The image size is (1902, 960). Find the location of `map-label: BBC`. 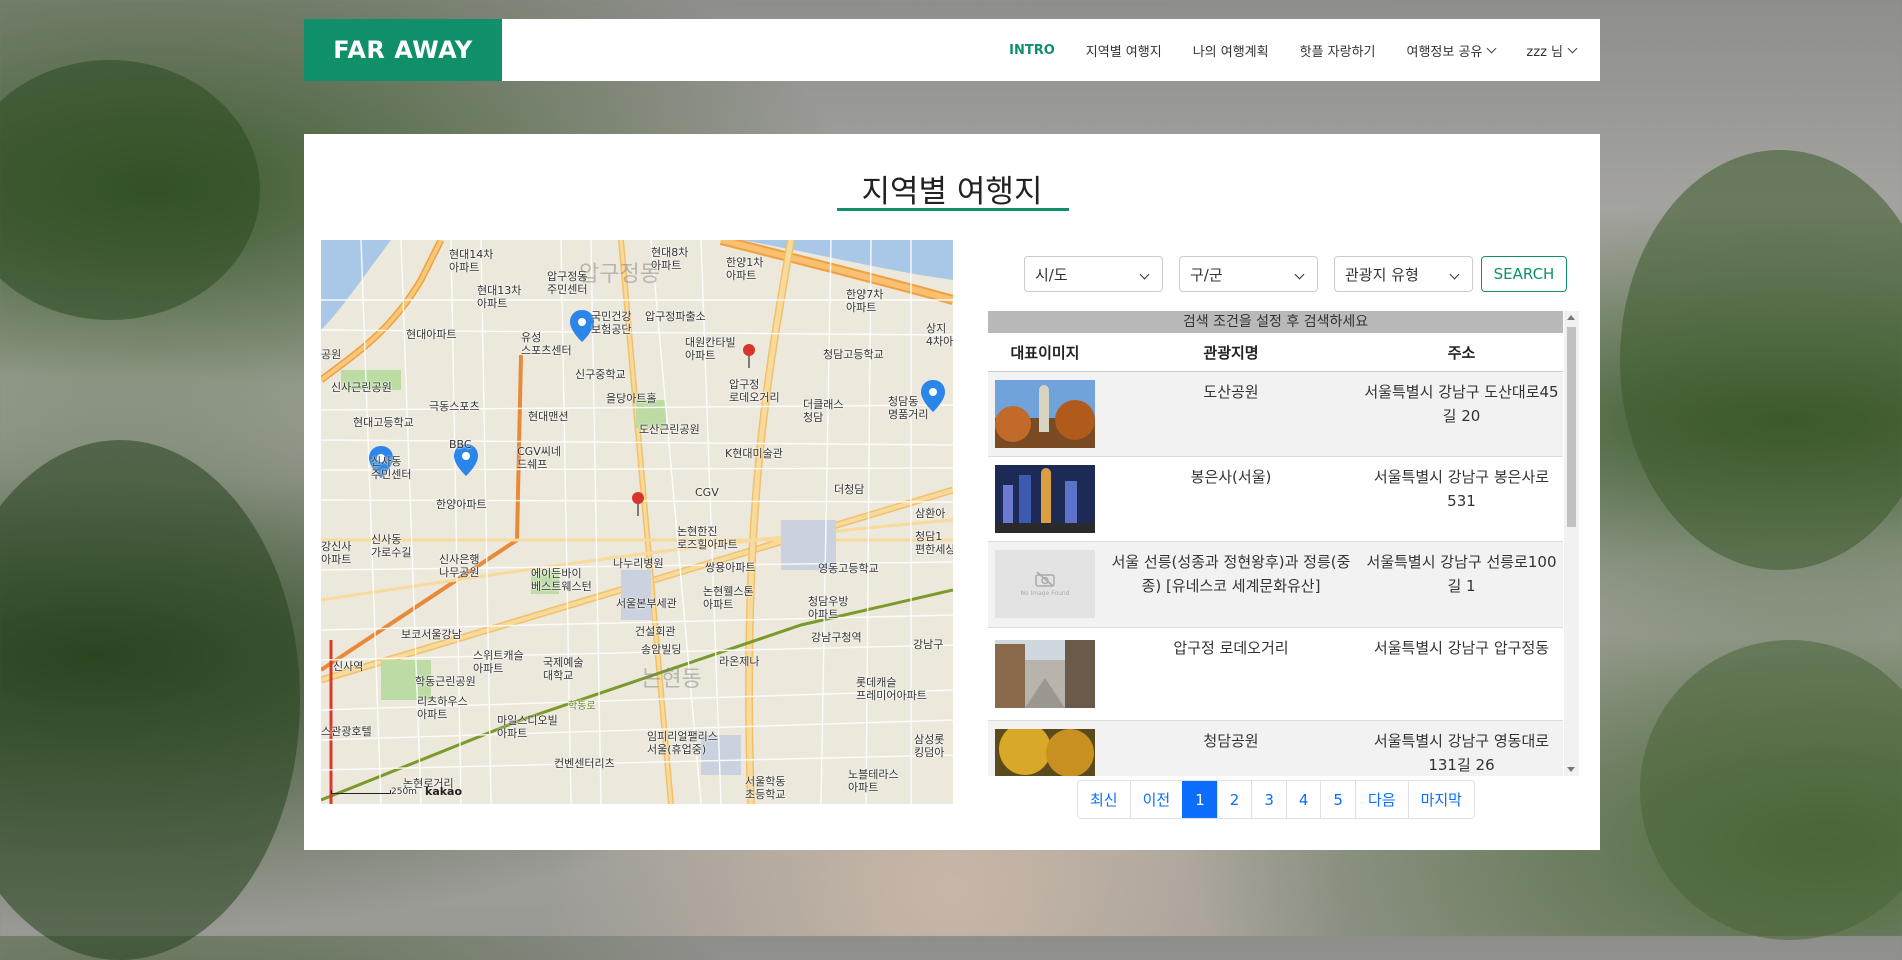

map-label: BBC is located at coordinates (460, 444).